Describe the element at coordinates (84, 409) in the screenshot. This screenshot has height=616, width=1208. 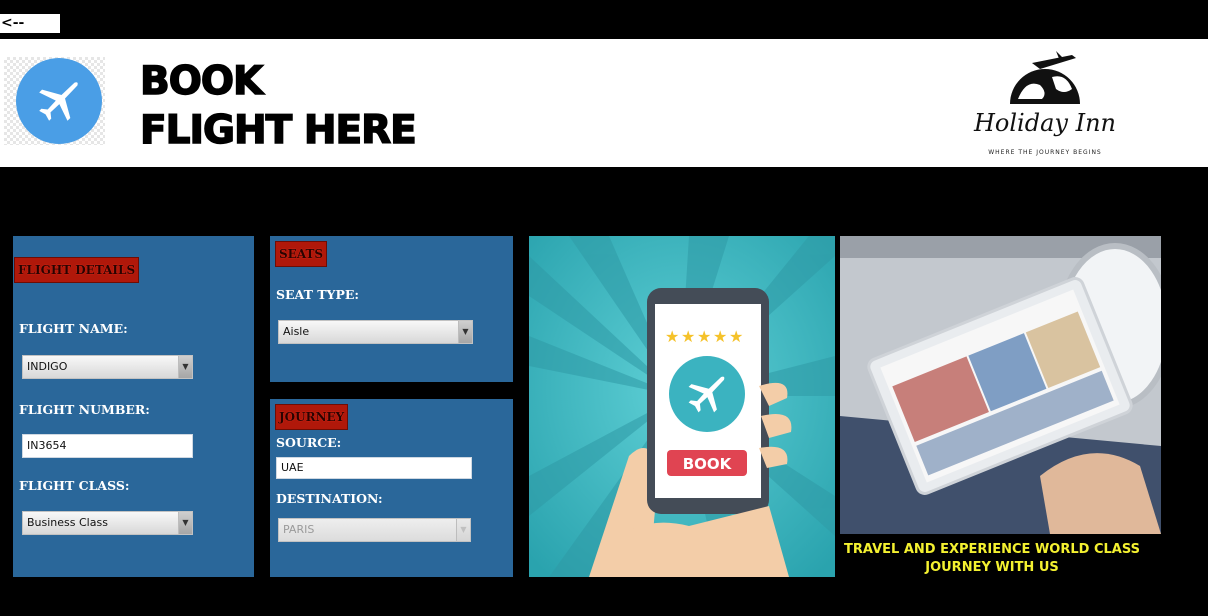
I see `flight-number-label: FLIGHT NUMBER:` at that location.